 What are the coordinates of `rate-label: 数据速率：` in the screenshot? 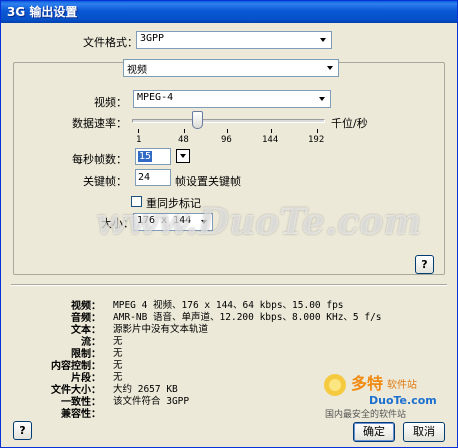 It's located at (99, 123).